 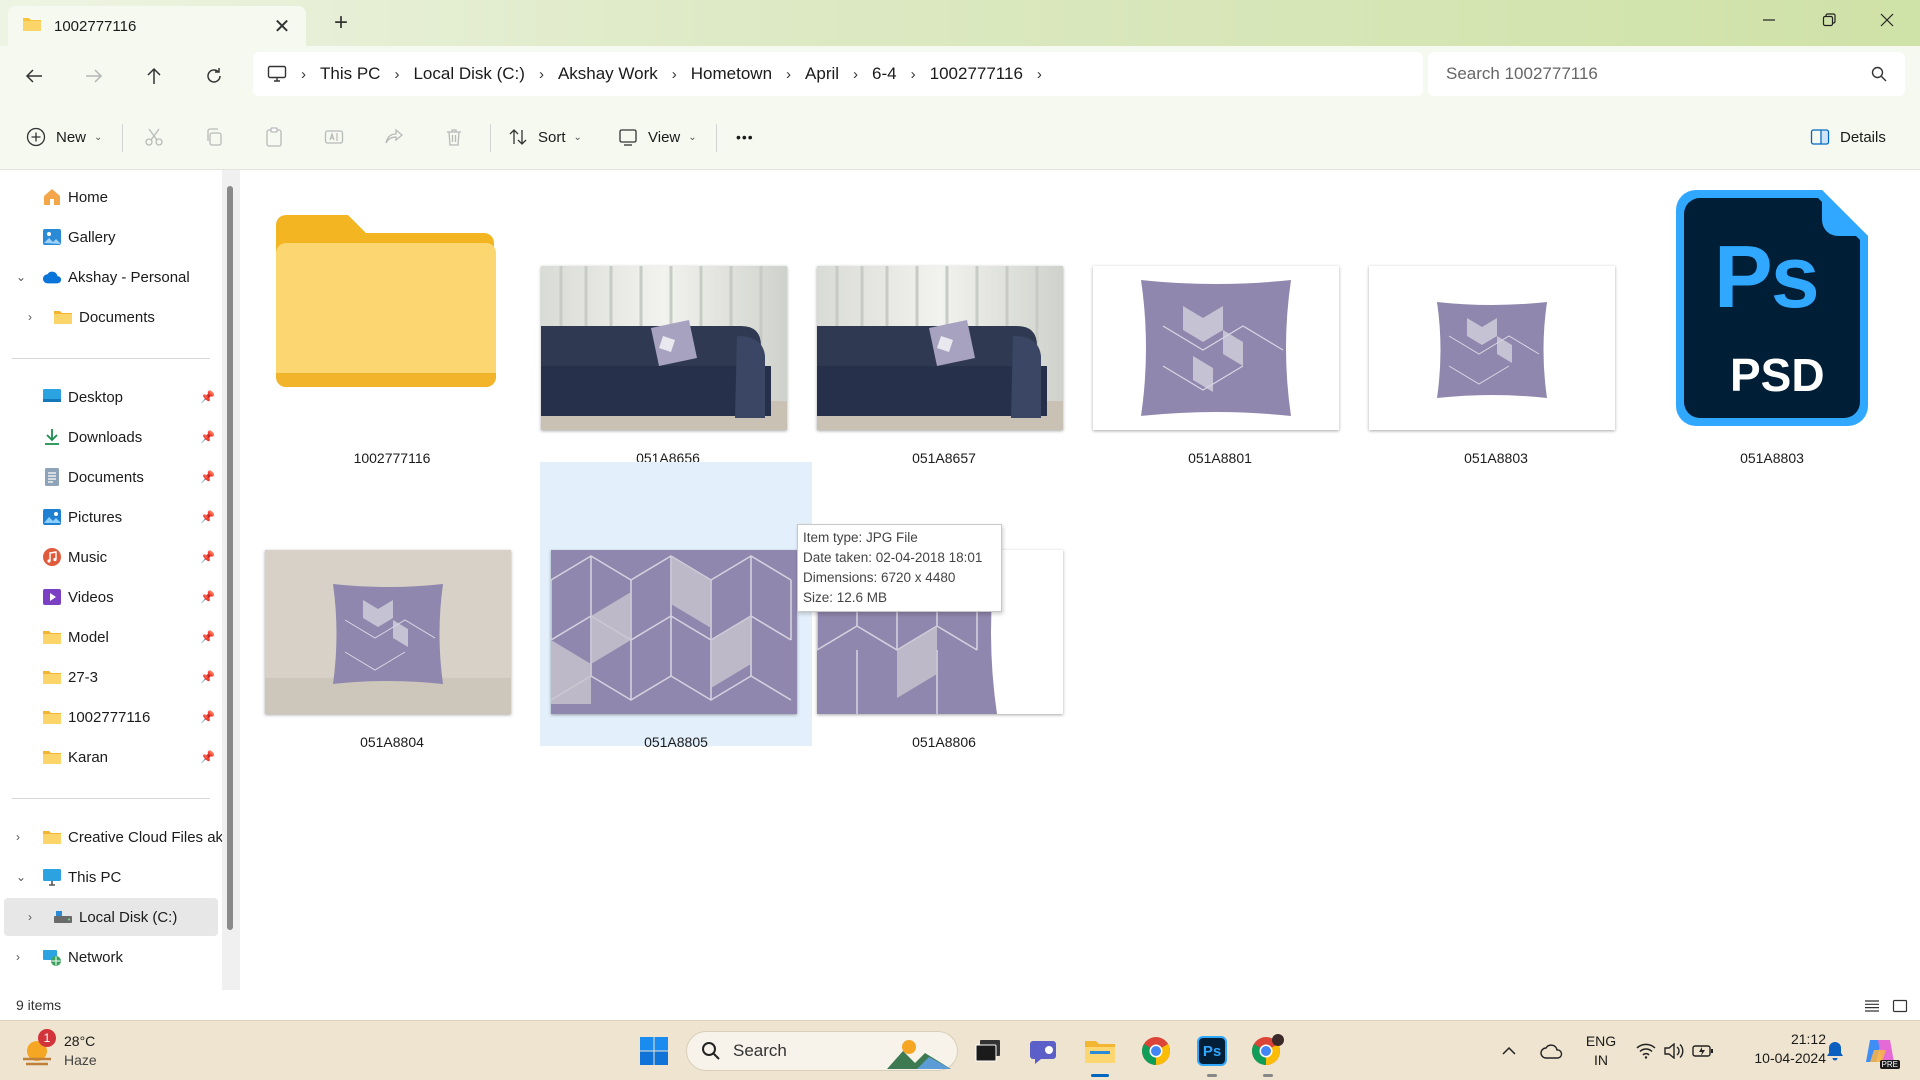 I want to click on show-hidden-icons-button, so click(x=1509, y=1051).